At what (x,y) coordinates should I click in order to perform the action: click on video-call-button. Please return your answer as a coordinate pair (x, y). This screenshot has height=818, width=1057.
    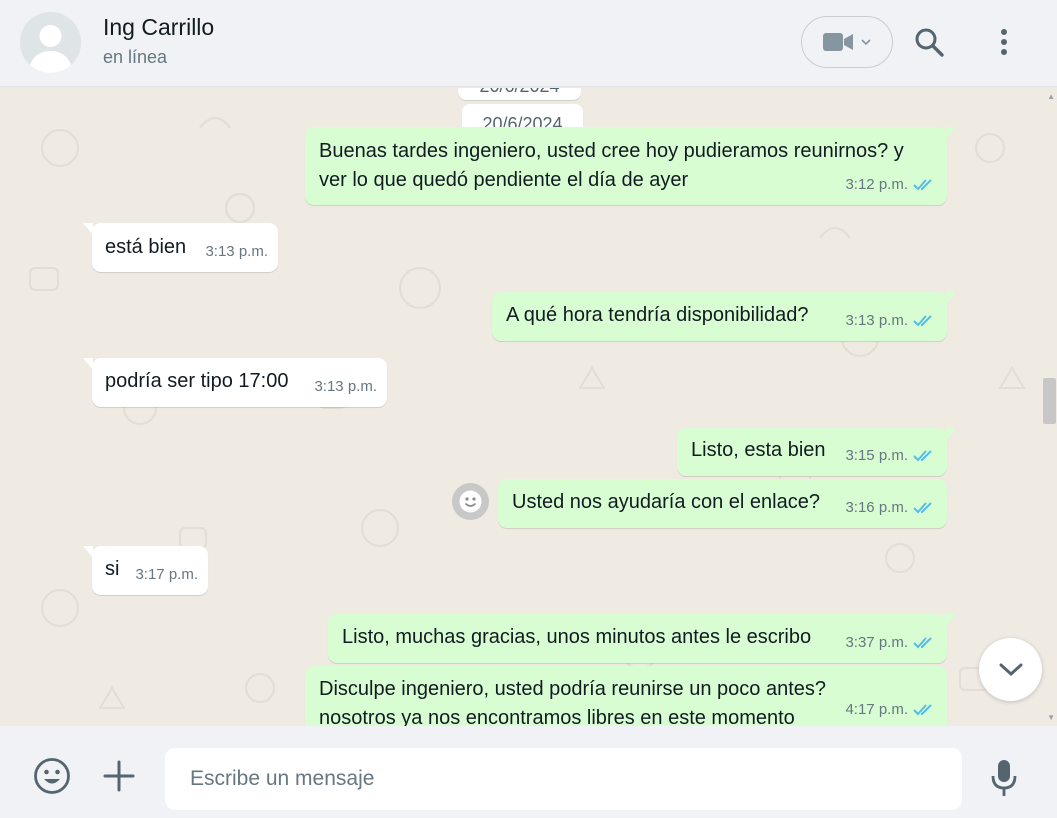
    Looking at the image, I should click on (847, 42).